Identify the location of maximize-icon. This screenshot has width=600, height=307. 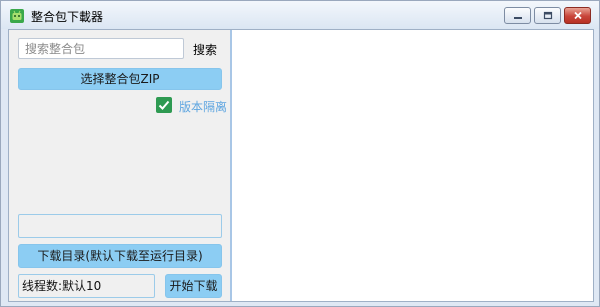
(547, 15).